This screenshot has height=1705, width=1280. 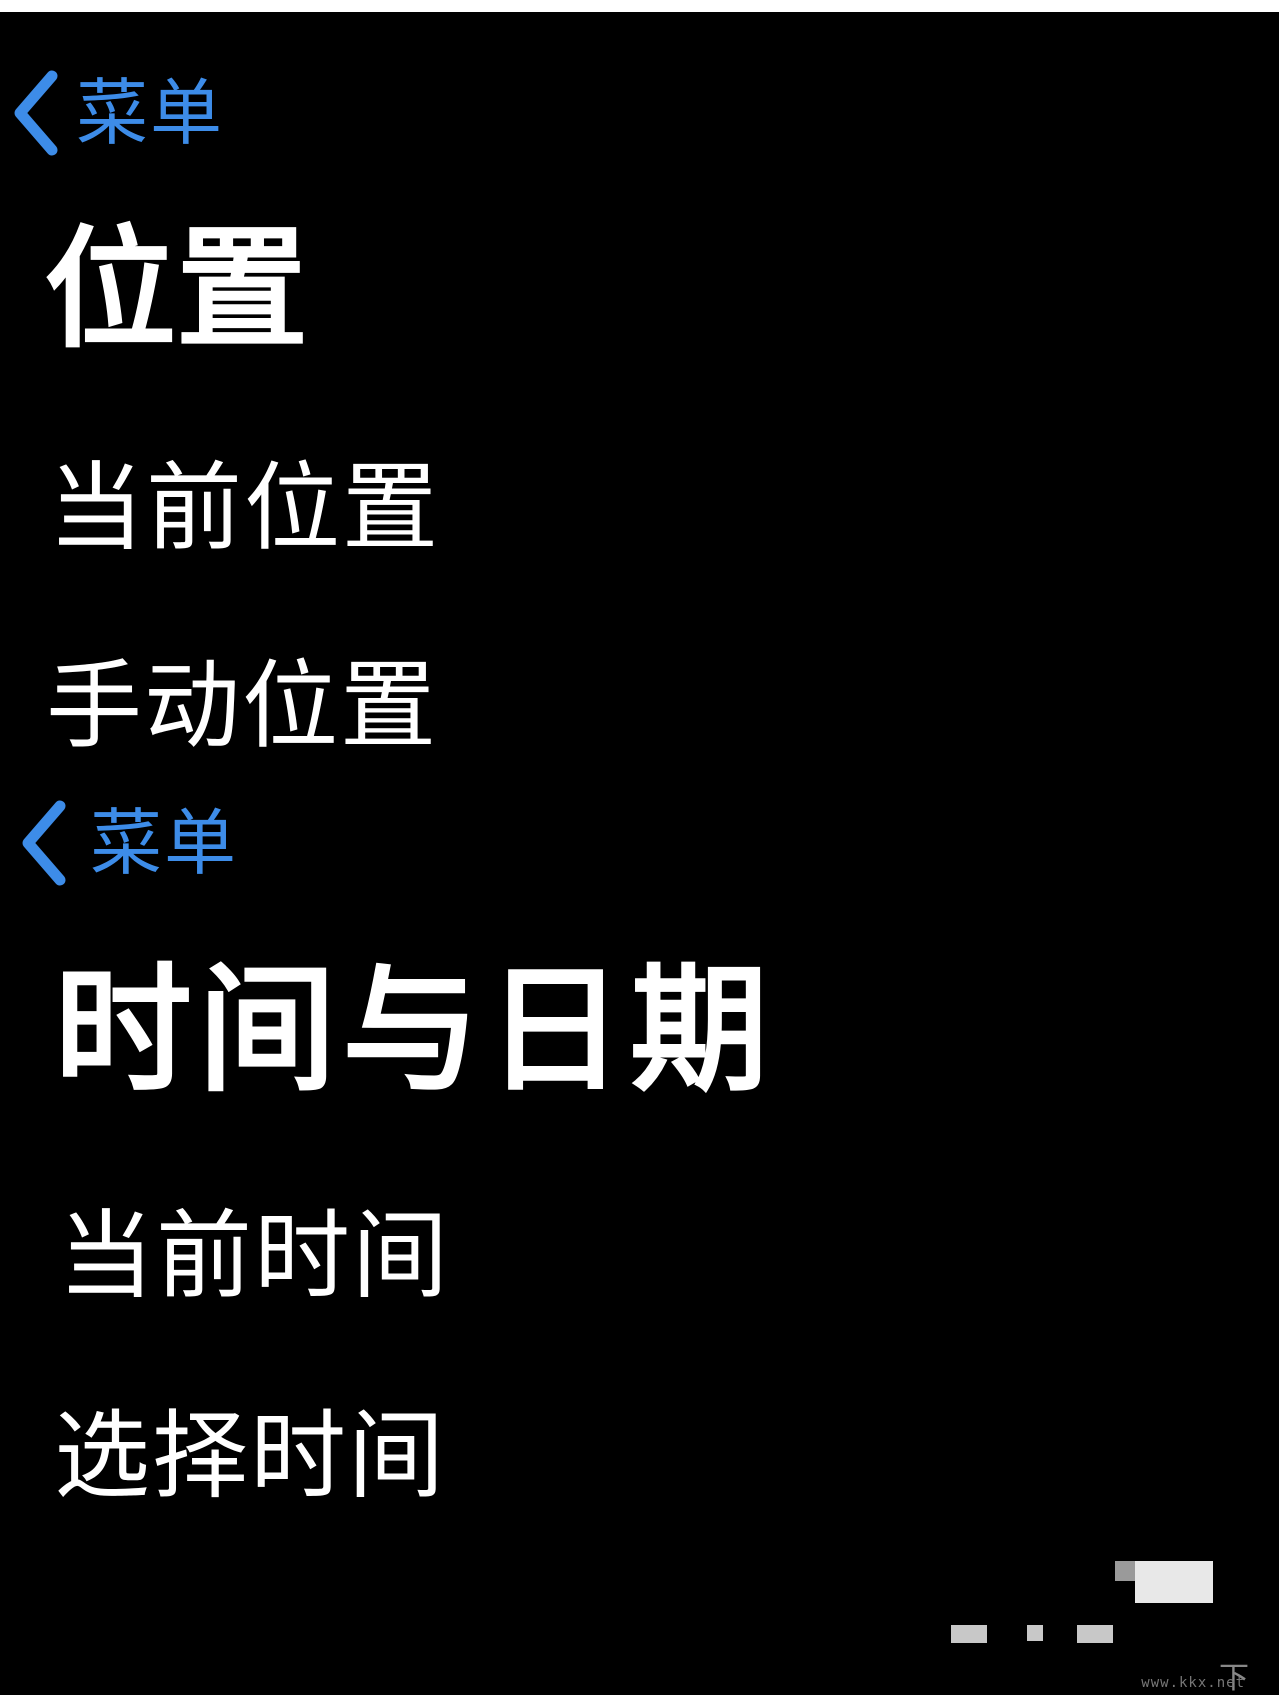 What do you see at coordinates (1193, 1683) in the screenshot?
I see `watermark-site: www.kkx.net` at bounding box center [1193, 1683].